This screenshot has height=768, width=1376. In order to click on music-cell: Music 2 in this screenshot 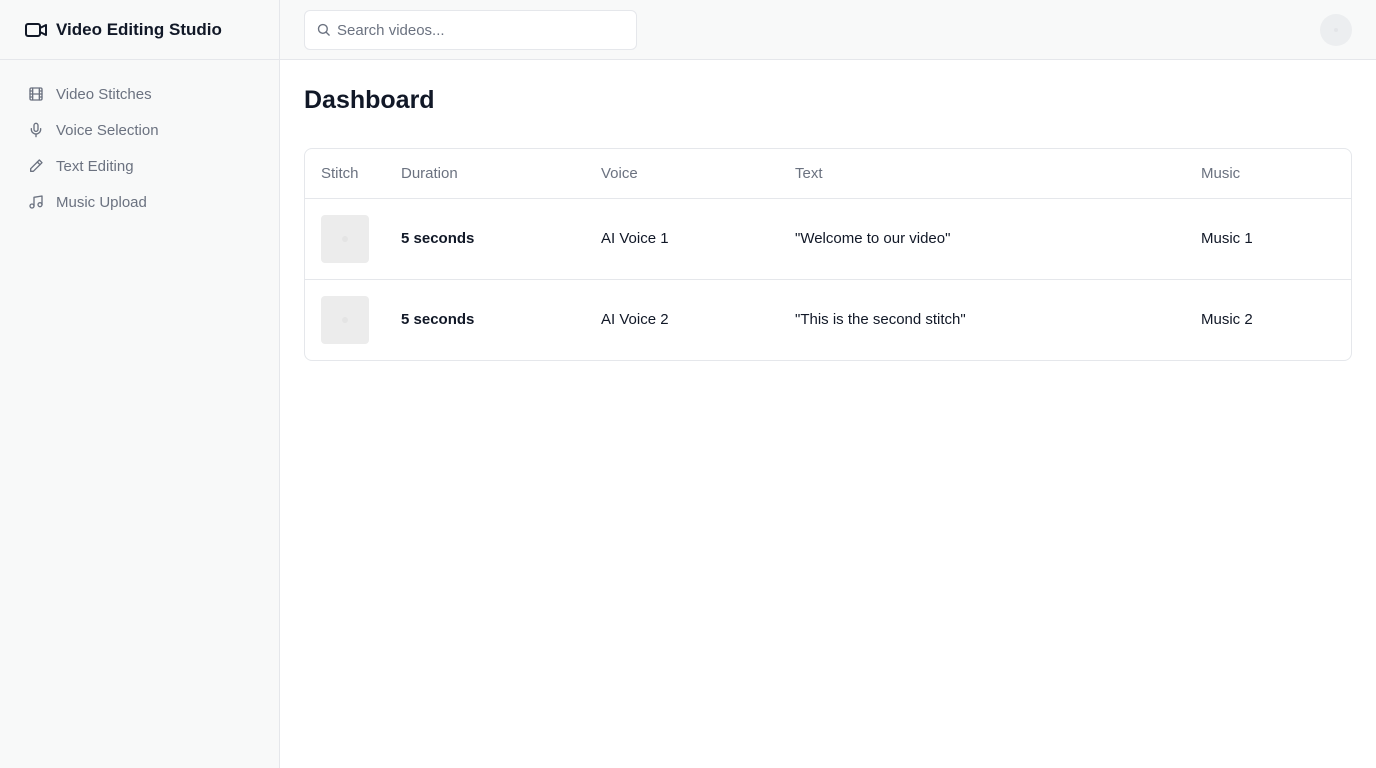, I will do `click(1268, 319)`.